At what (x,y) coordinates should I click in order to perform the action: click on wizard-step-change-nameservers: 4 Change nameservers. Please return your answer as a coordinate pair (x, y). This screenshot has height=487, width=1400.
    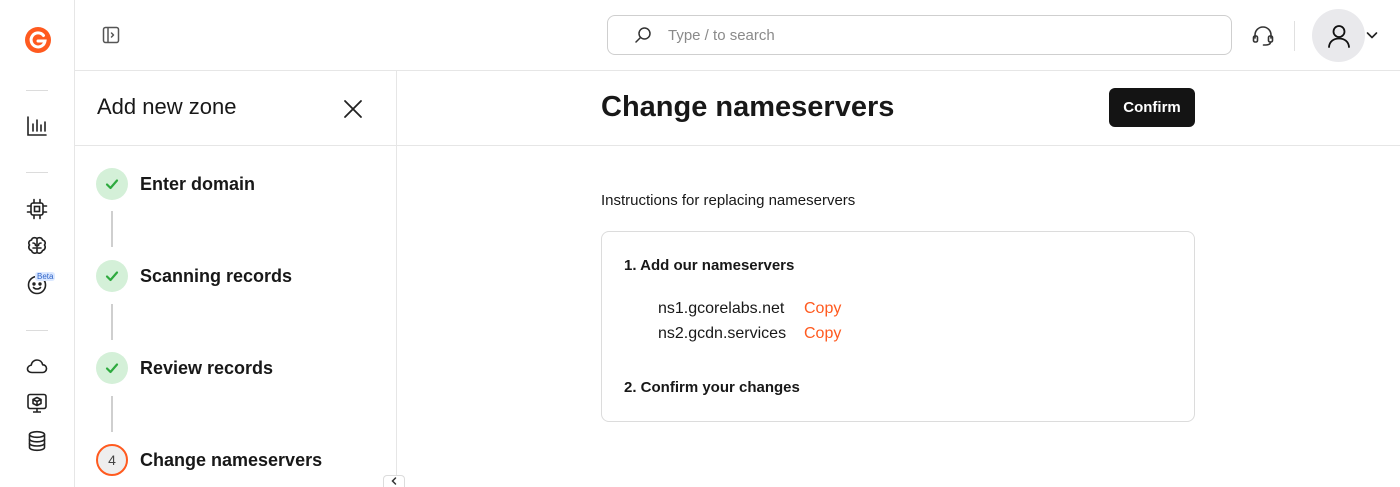
    Looking at the image, I should click on (209, 460).